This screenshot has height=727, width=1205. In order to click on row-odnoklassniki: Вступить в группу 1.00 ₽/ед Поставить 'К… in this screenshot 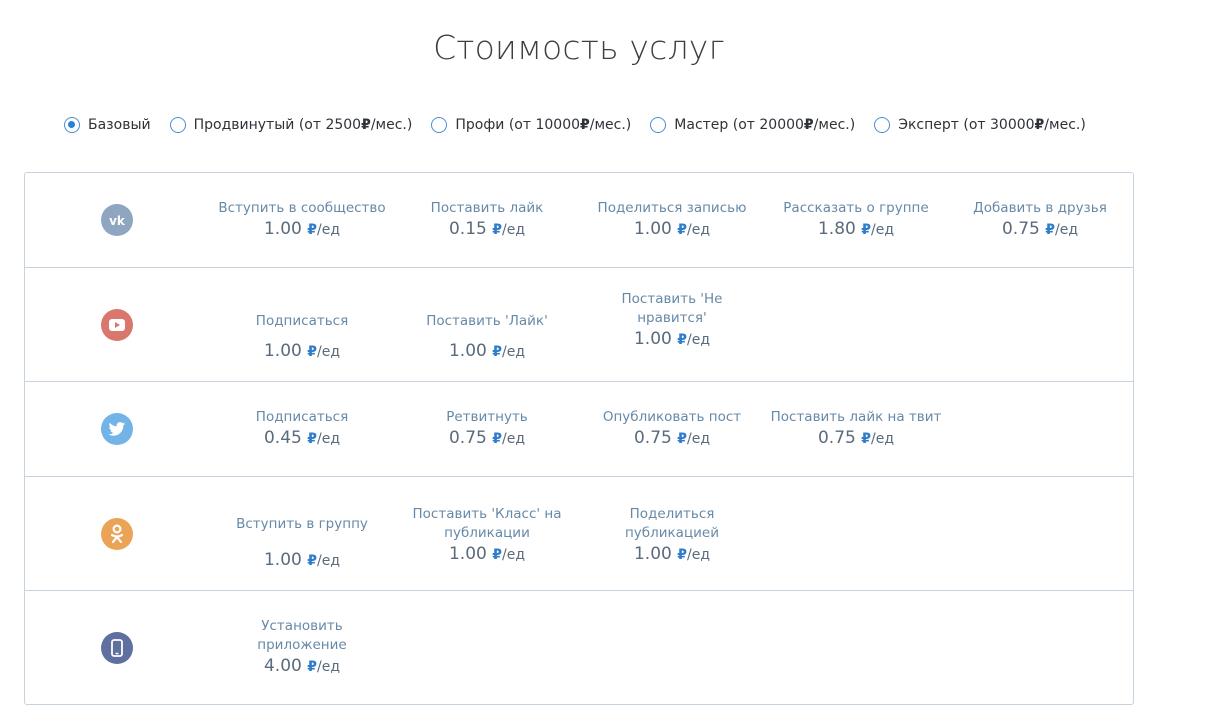, I will do `click(579, 534)`.